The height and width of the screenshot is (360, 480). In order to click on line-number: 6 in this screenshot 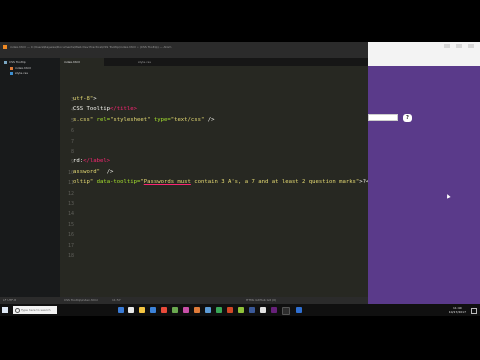, I will do `click(72, 131)`.